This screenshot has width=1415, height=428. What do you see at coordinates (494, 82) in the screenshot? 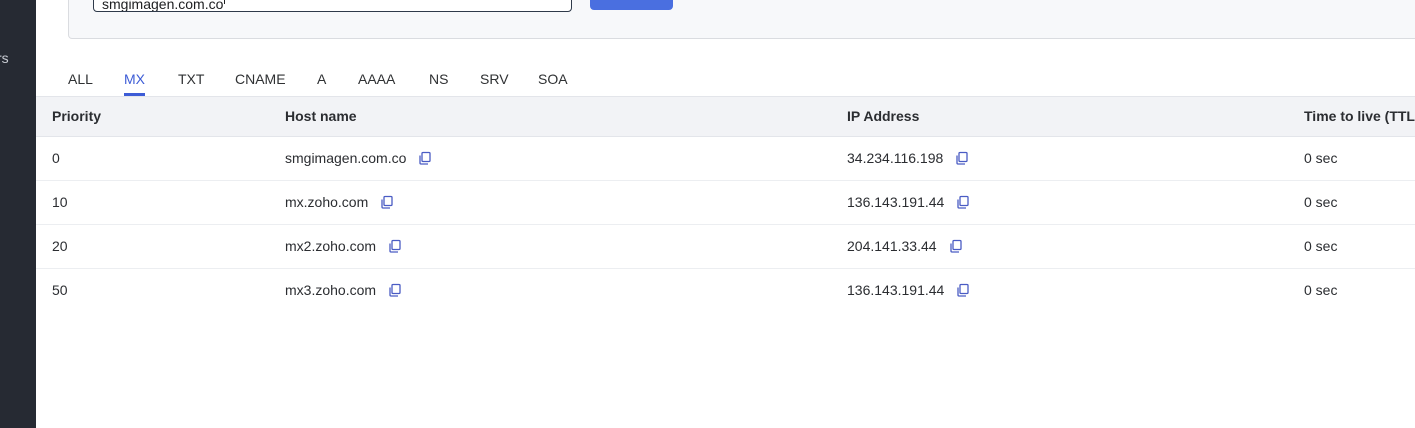
I see `tab-srv: SRV` at bounding box center [494, 82].